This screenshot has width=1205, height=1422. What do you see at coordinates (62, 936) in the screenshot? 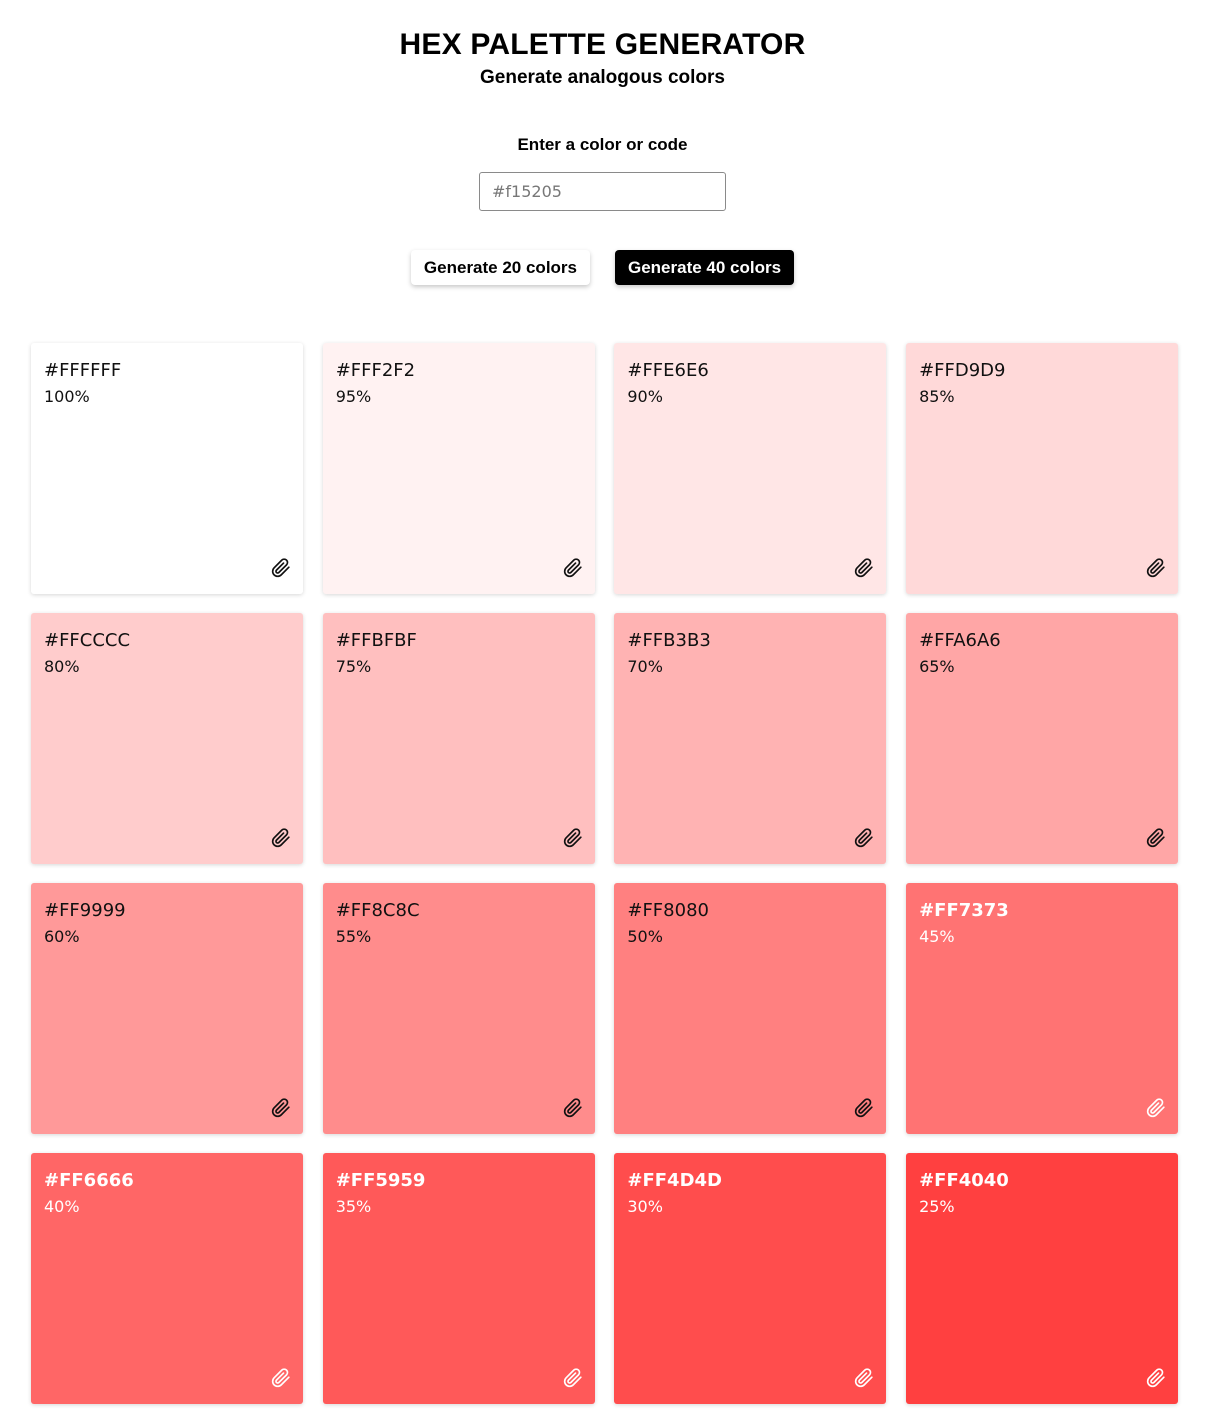
I see `swatch-percent: 60%` at bounding box center [62, 936].